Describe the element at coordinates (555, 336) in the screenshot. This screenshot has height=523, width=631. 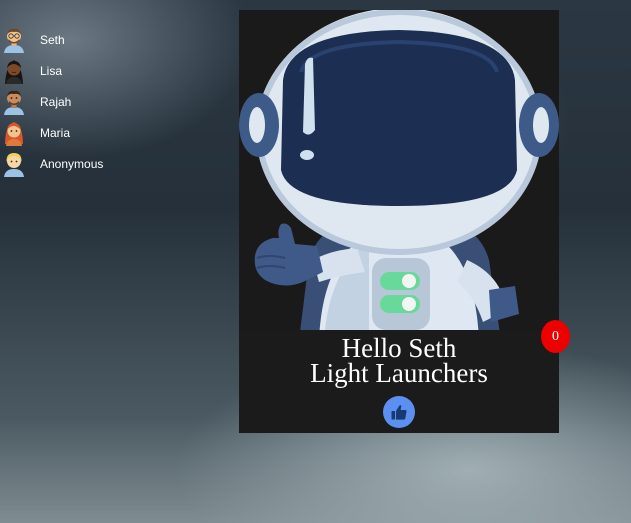
I see `like-count-badge: 0` at that location.